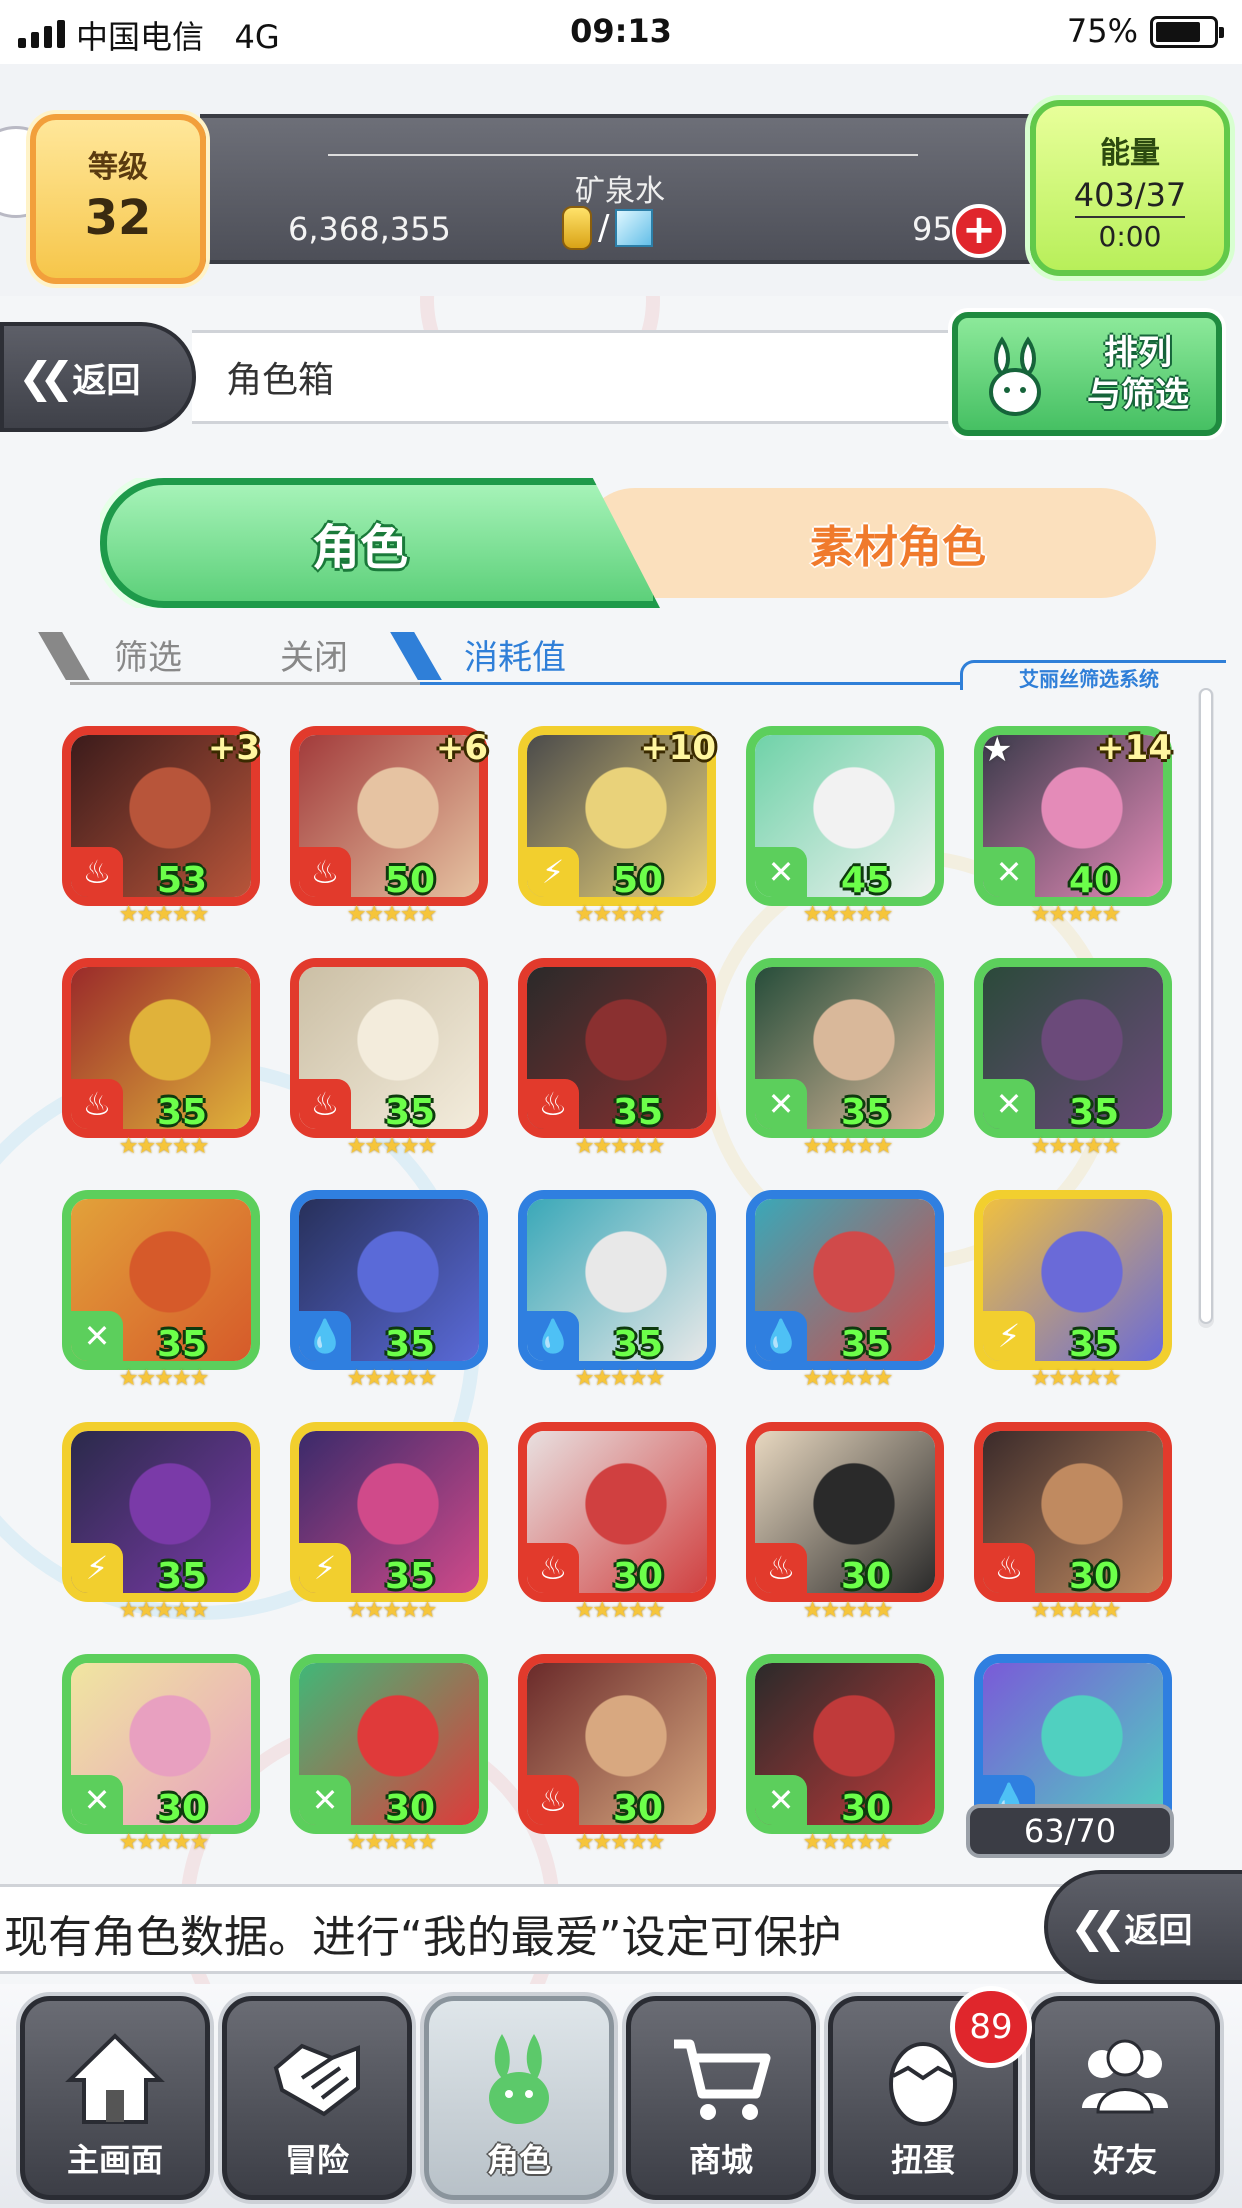 Image resolution: width=1242 pixels, height=2208 pixels. I want to click on back-button: ❮❮ 返回, so click(98, 377).